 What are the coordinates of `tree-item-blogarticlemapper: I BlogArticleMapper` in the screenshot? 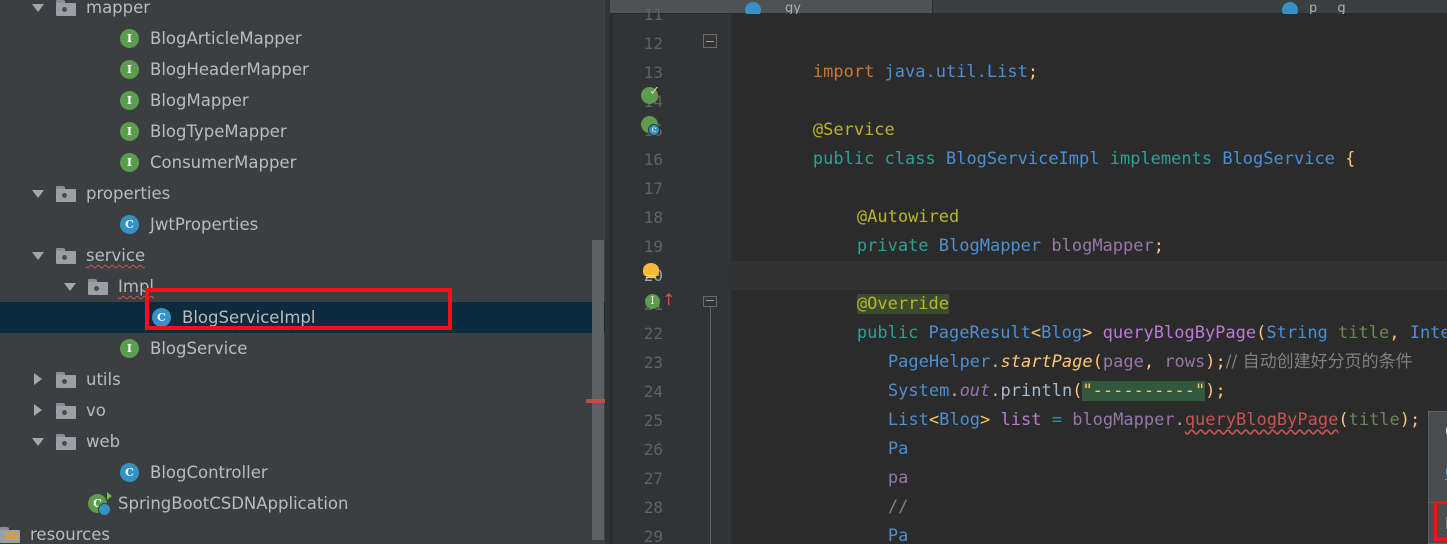 It's located at (305, 38).